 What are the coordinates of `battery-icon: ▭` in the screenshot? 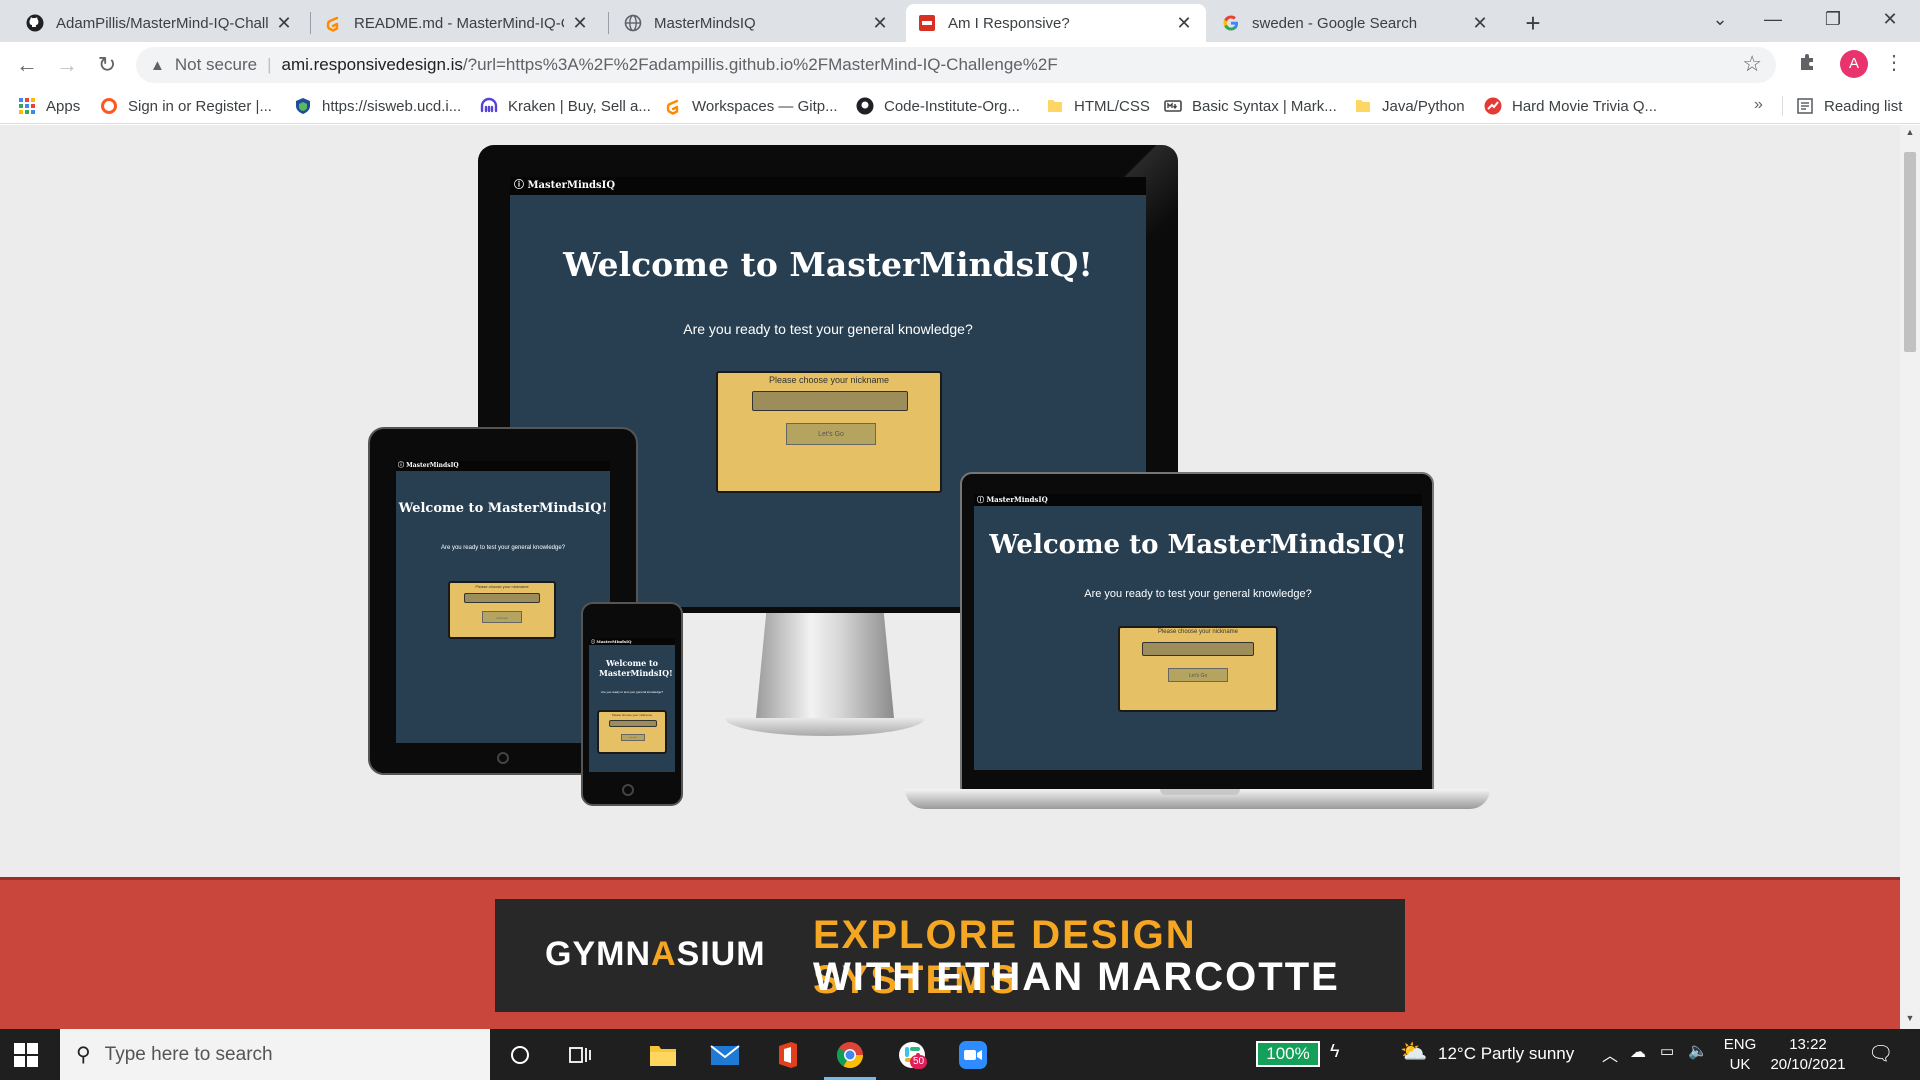 It's located at (1667, 1051).